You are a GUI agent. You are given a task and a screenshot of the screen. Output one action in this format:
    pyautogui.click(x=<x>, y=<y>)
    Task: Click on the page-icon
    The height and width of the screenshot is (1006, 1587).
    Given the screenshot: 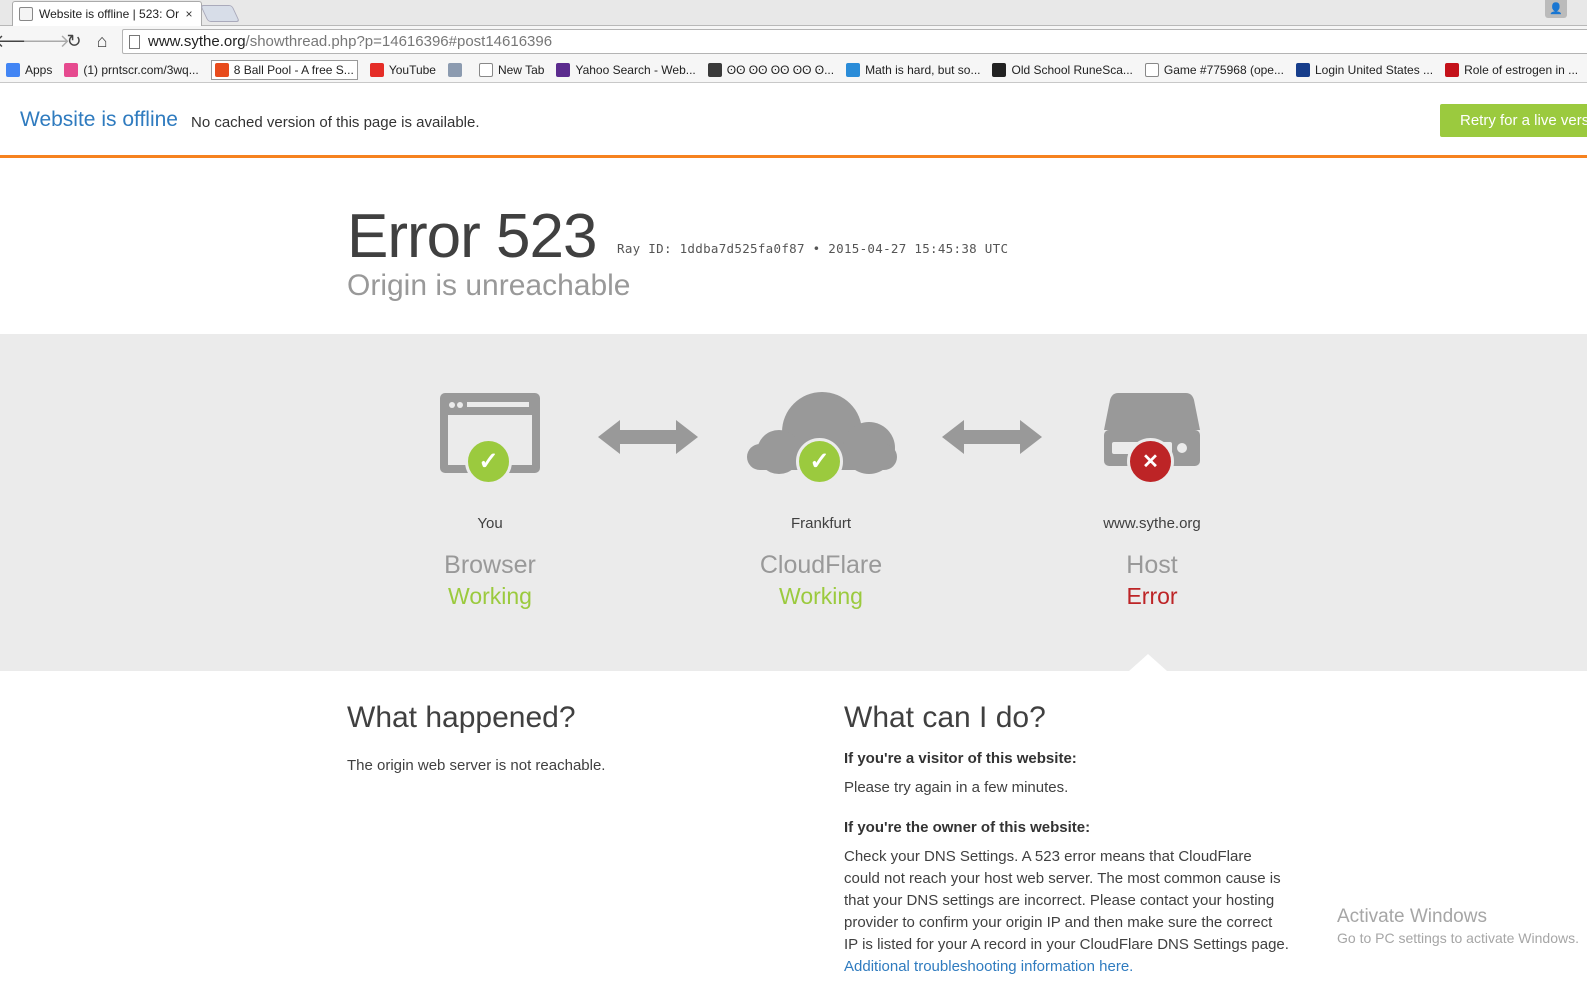 What is the action you would take?
    pyautogui.click(x=134, y=41)
    